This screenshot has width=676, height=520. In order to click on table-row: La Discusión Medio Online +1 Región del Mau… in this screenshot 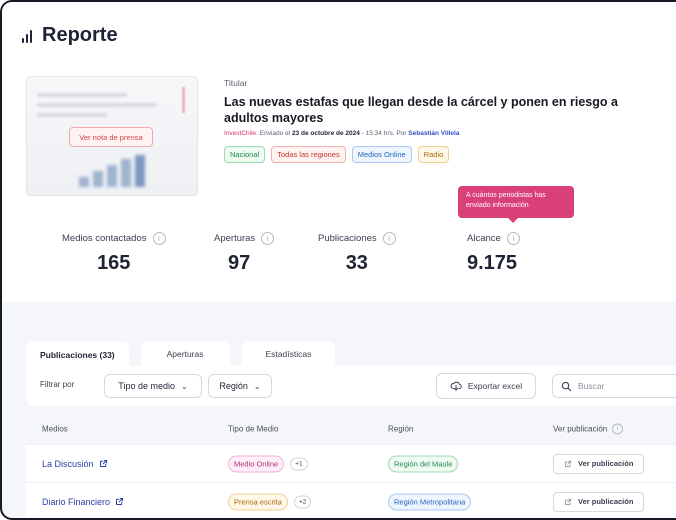, I will do `click(351, 463)`.